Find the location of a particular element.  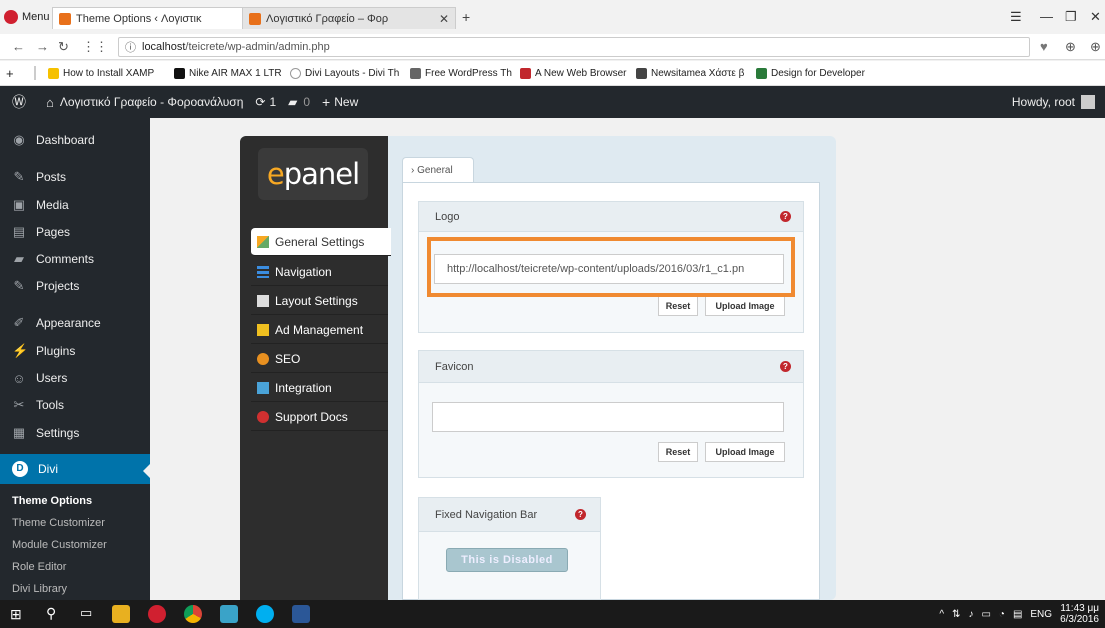

close-tab-icon: ✕ is located at coordinates (444, 19).